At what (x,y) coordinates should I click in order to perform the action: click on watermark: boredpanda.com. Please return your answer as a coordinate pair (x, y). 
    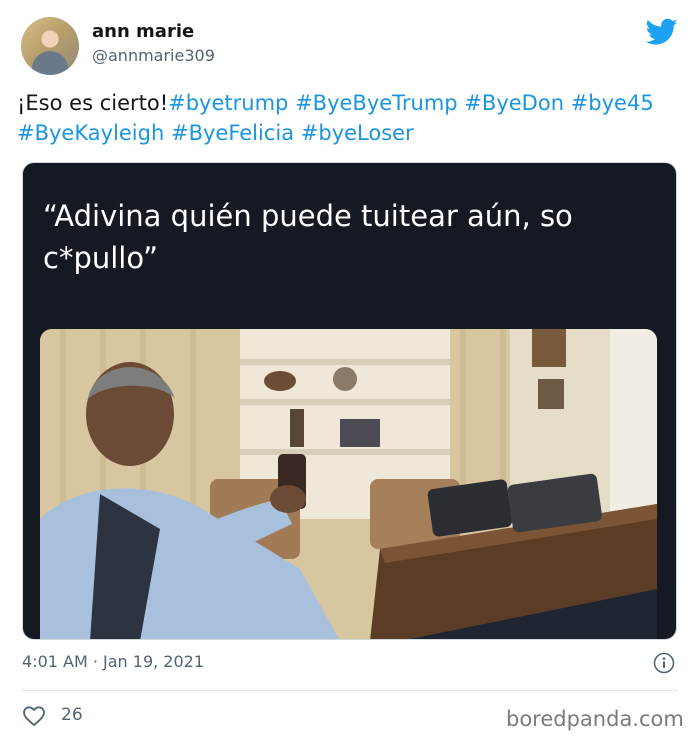
    Looking at the image, I should click on (595, 719).